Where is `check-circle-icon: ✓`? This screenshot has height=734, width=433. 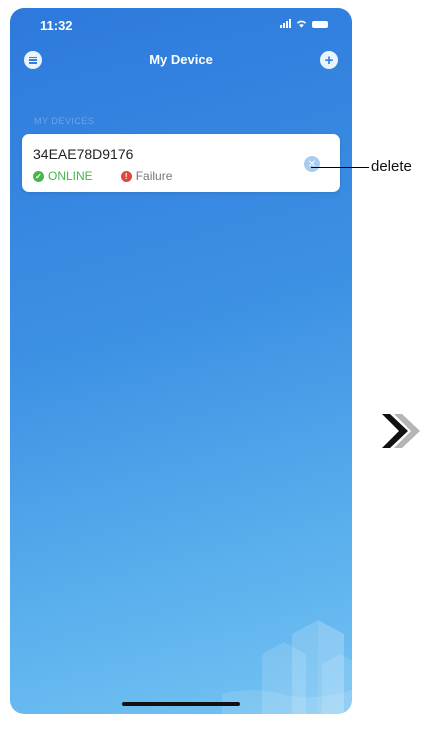
check-circle-icon: ✓ is located at coordinates (38, 176).